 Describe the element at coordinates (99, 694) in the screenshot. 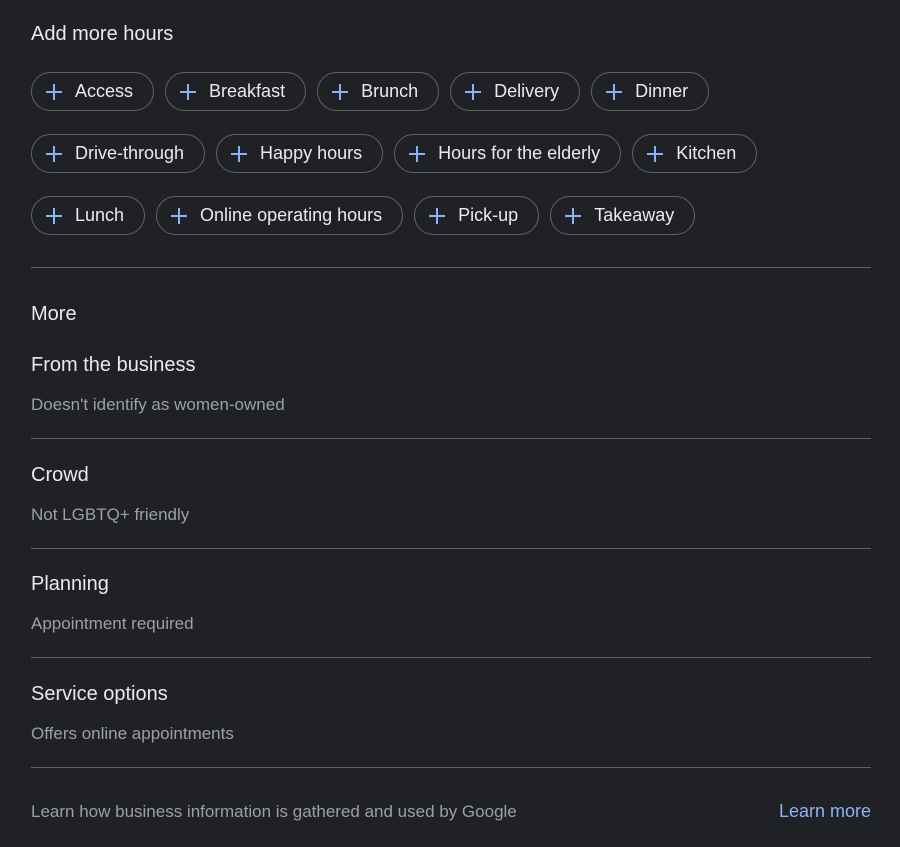

I see `section-title-service-options: Service options` at that location.